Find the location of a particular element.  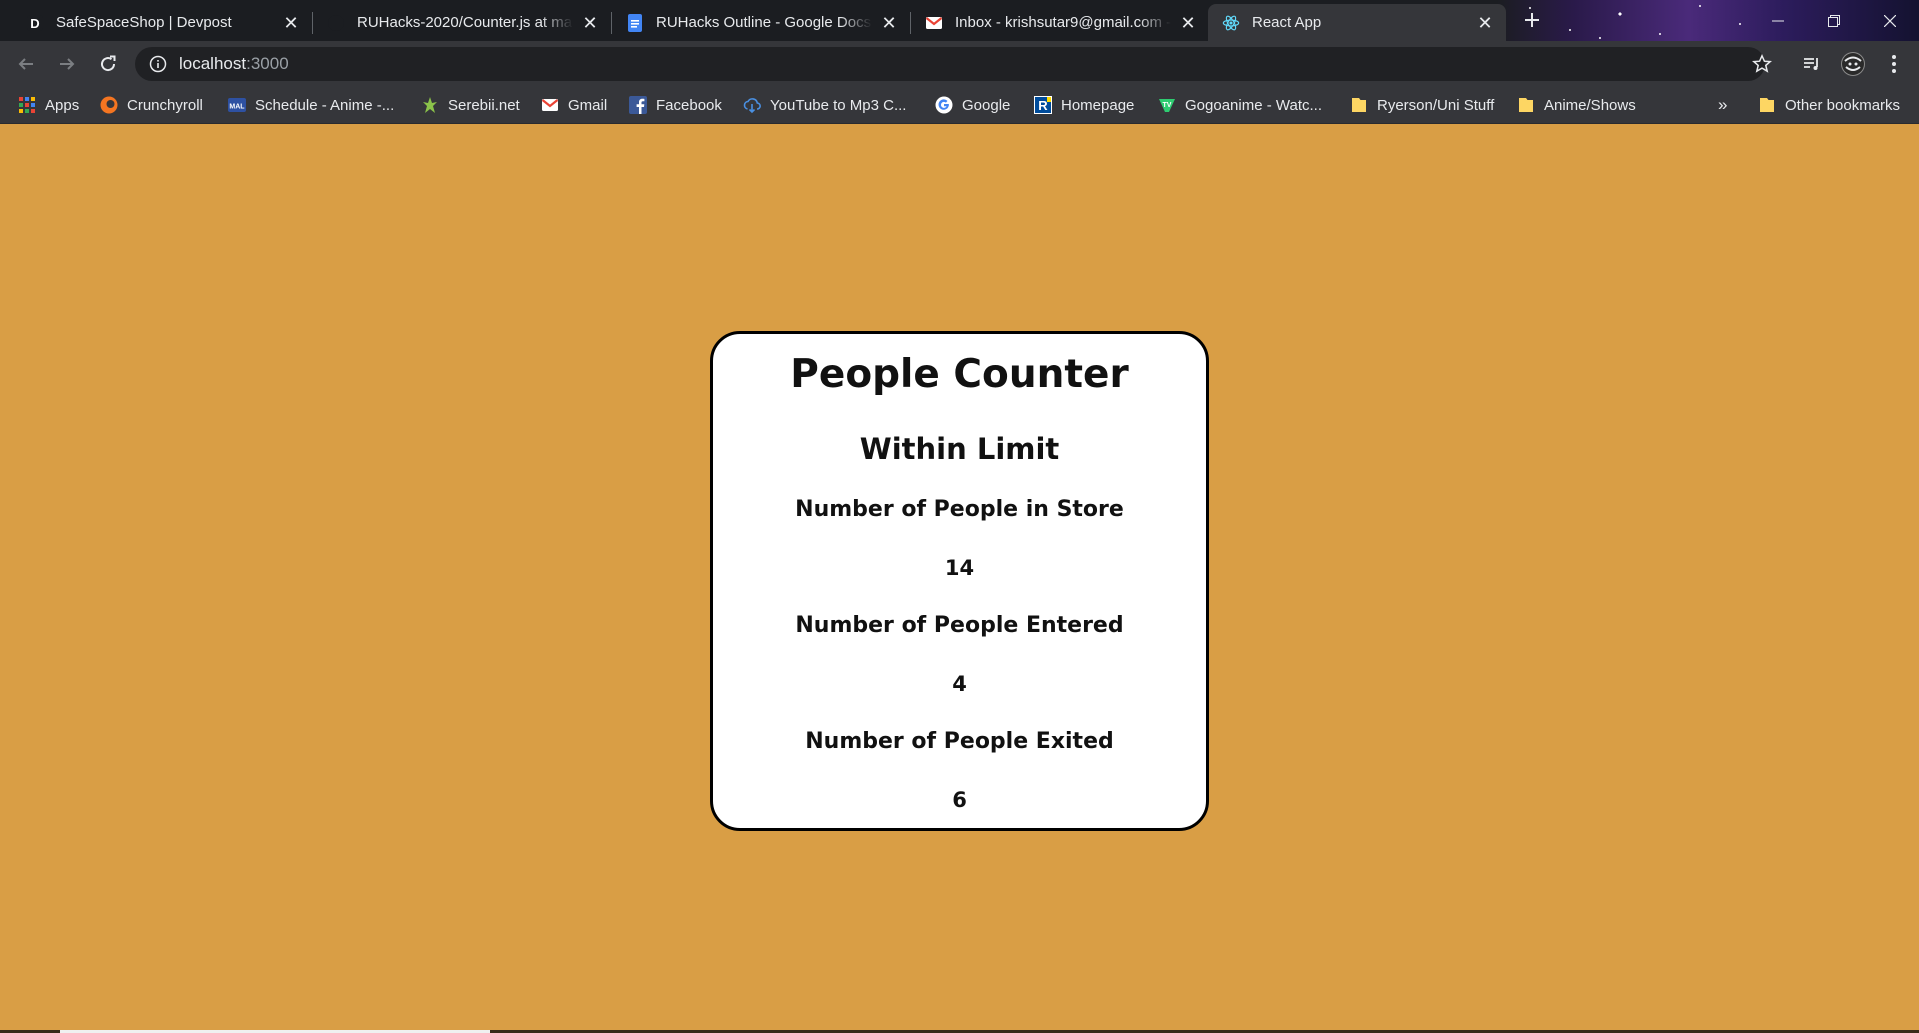

chevron-double-right-icon: » is located at coordinates (1723, 104).